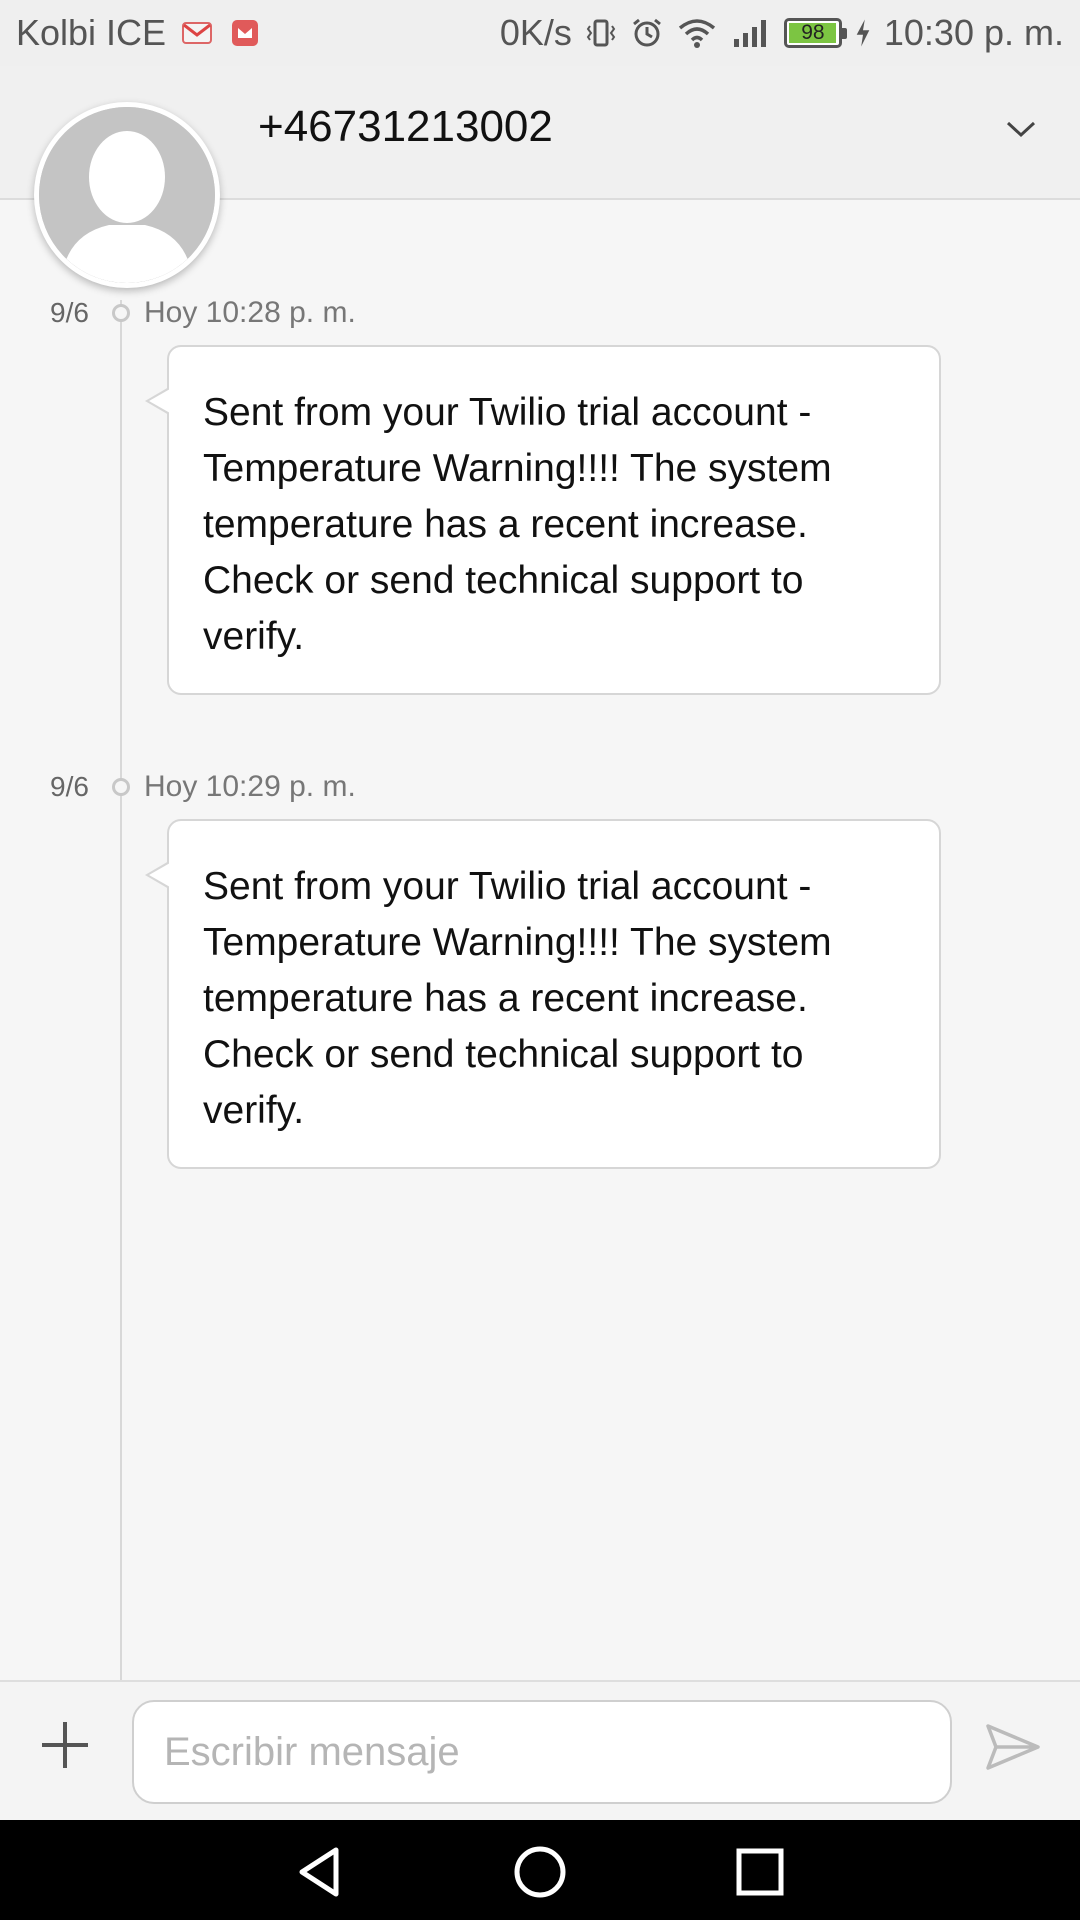 The height and width of the screenshot is (1920, 1080). I want to click on expand-button, so click(1021, 129).